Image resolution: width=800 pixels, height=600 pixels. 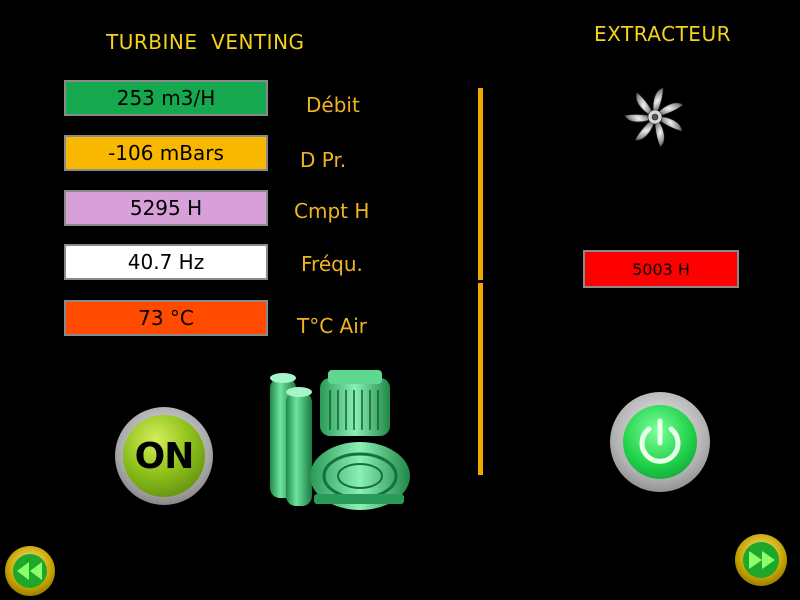 I want to click on fan-icon, so click(x=655, y=117).